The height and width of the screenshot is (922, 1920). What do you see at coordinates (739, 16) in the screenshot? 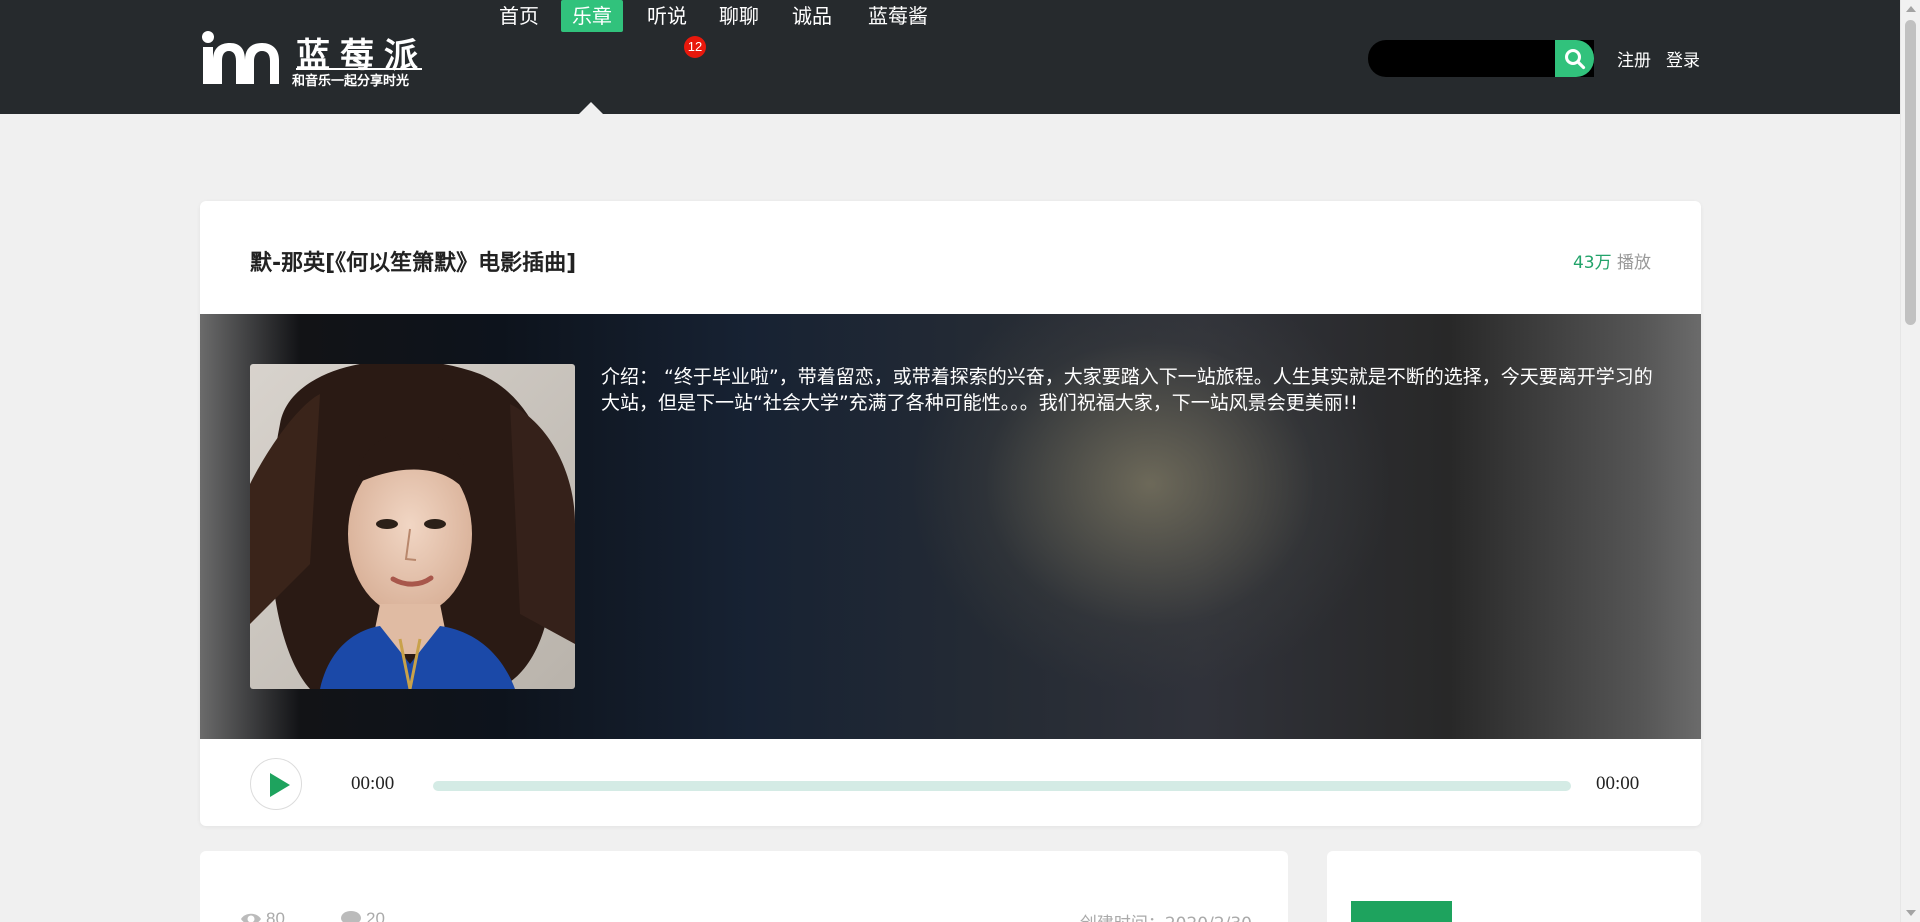
I see `nav-chat: 聊聊` at bounding box center [739, 16].